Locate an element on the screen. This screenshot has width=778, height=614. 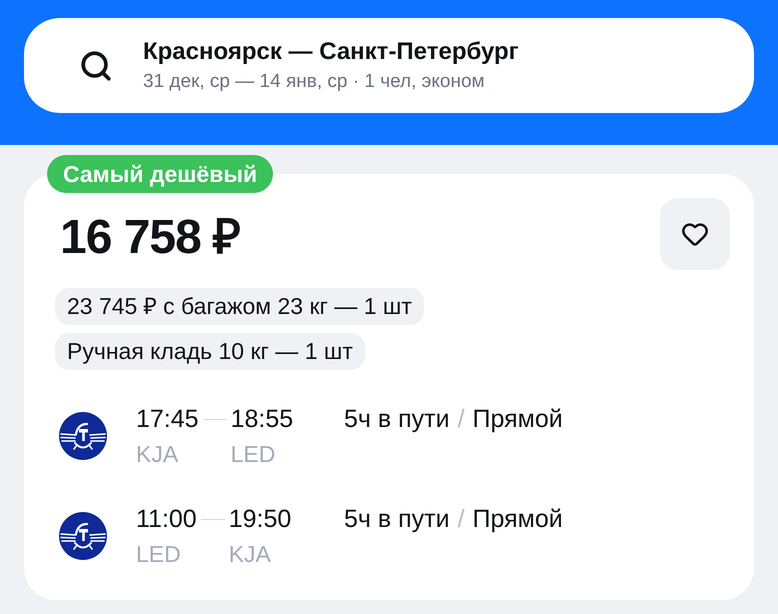
trip-details: 31 дек, ср — 14 янв, ср · 1 чел, эконом is located at coordinates (314, 82).